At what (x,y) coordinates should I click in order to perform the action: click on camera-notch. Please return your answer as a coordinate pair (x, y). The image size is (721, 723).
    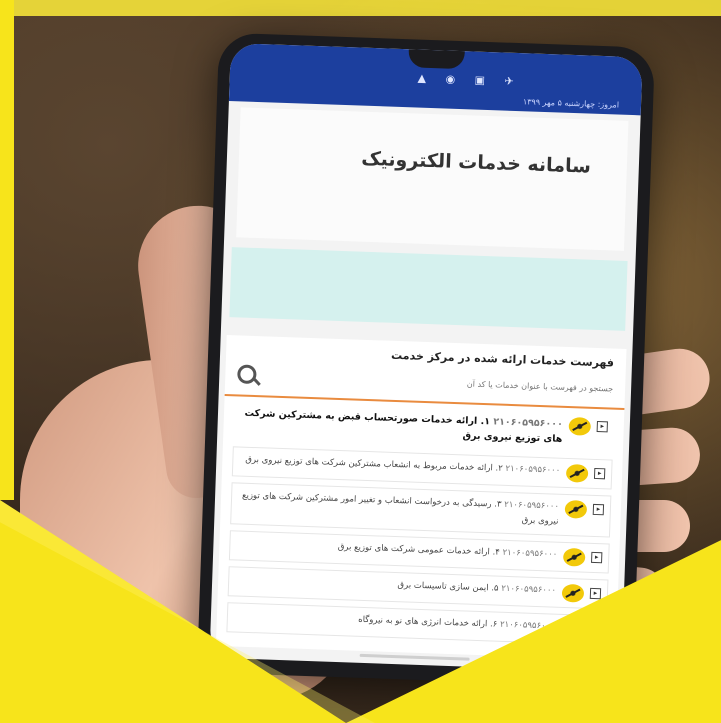
    Looking at the image, I should click on (436, 59).